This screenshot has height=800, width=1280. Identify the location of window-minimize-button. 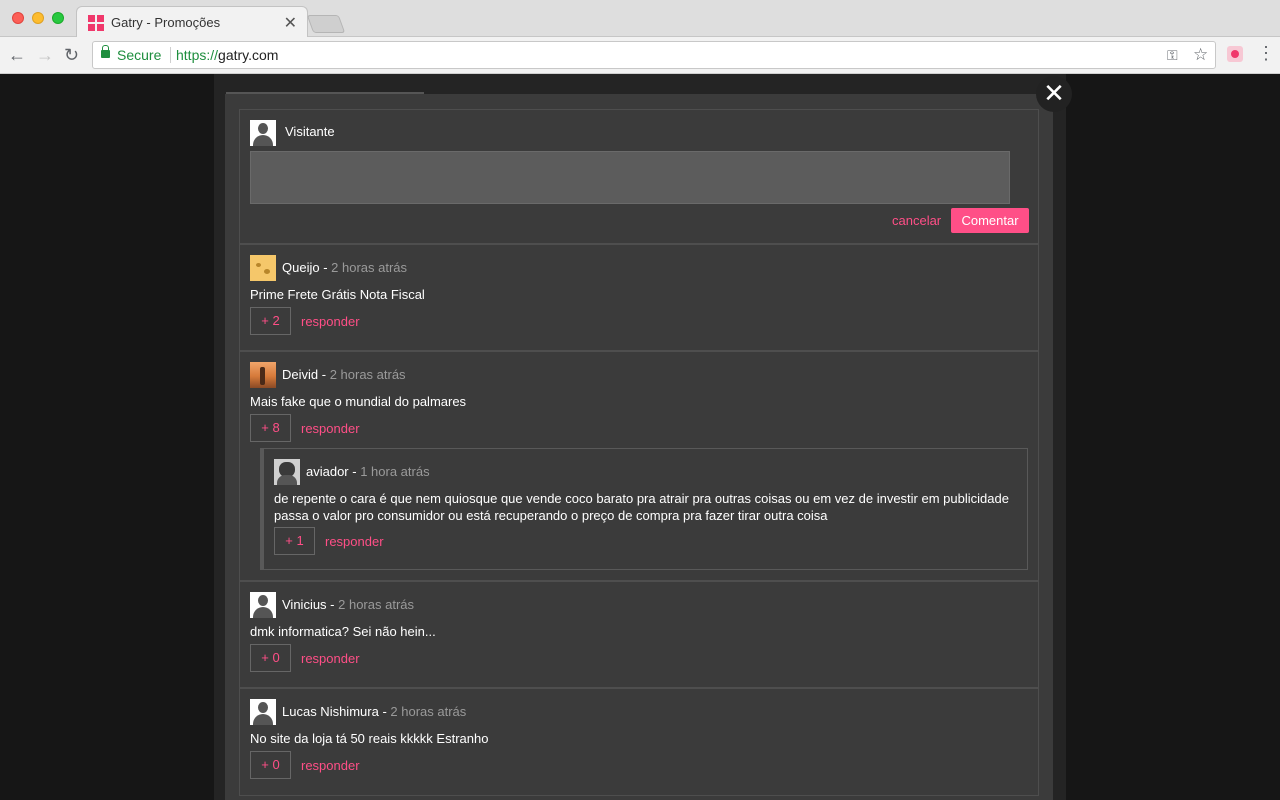
(38, 18).